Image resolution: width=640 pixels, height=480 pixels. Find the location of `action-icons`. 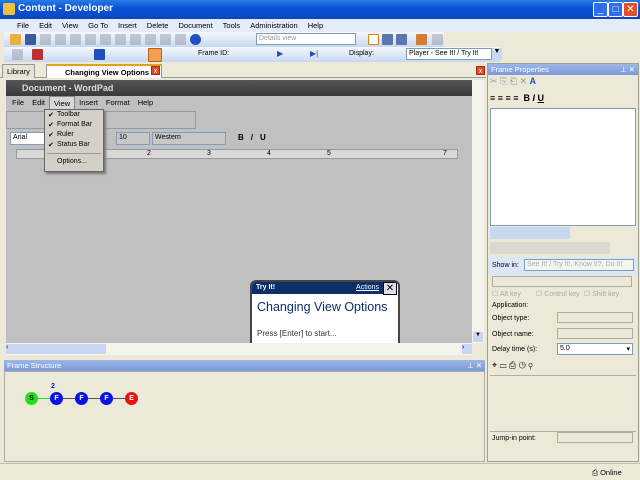

action-icons is located at coordinates (550, 248).